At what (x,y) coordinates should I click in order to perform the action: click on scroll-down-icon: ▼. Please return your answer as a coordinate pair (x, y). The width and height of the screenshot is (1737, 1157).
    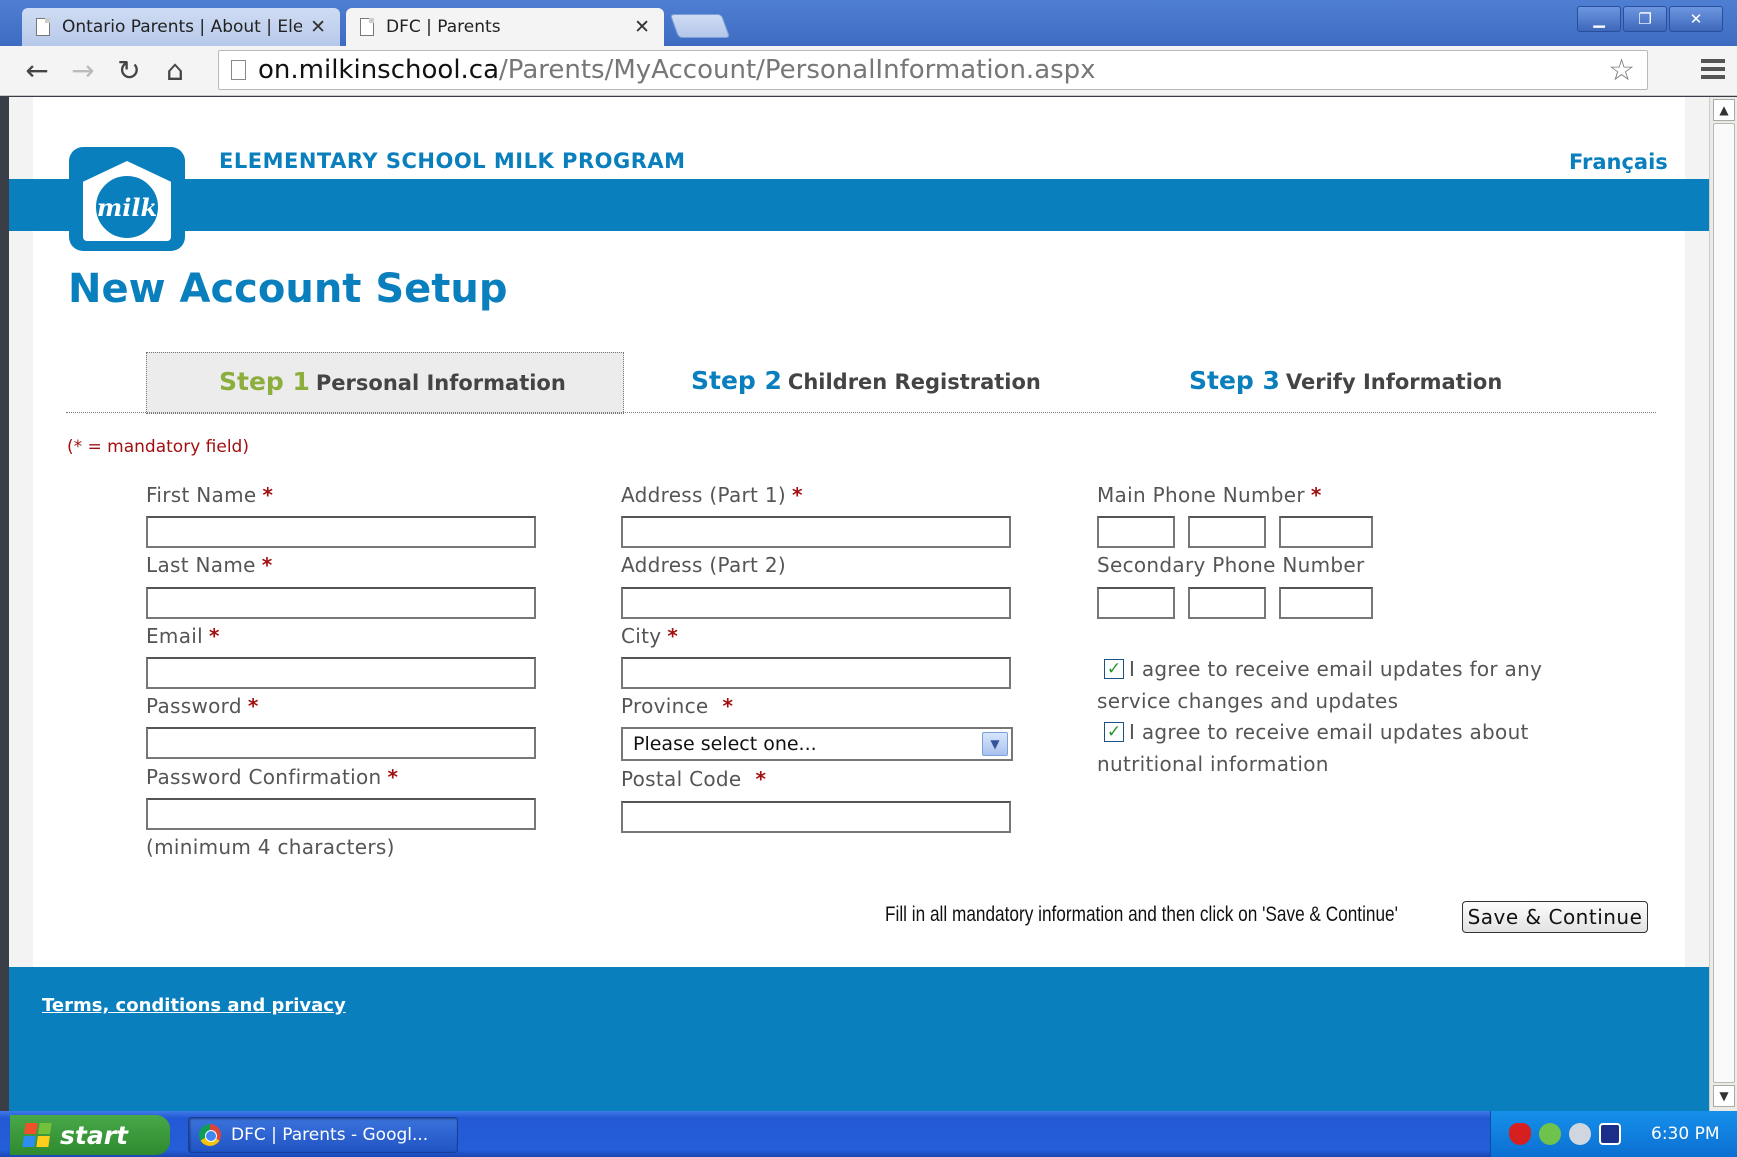
    Looking at the image, I should click on (1724, 1096).